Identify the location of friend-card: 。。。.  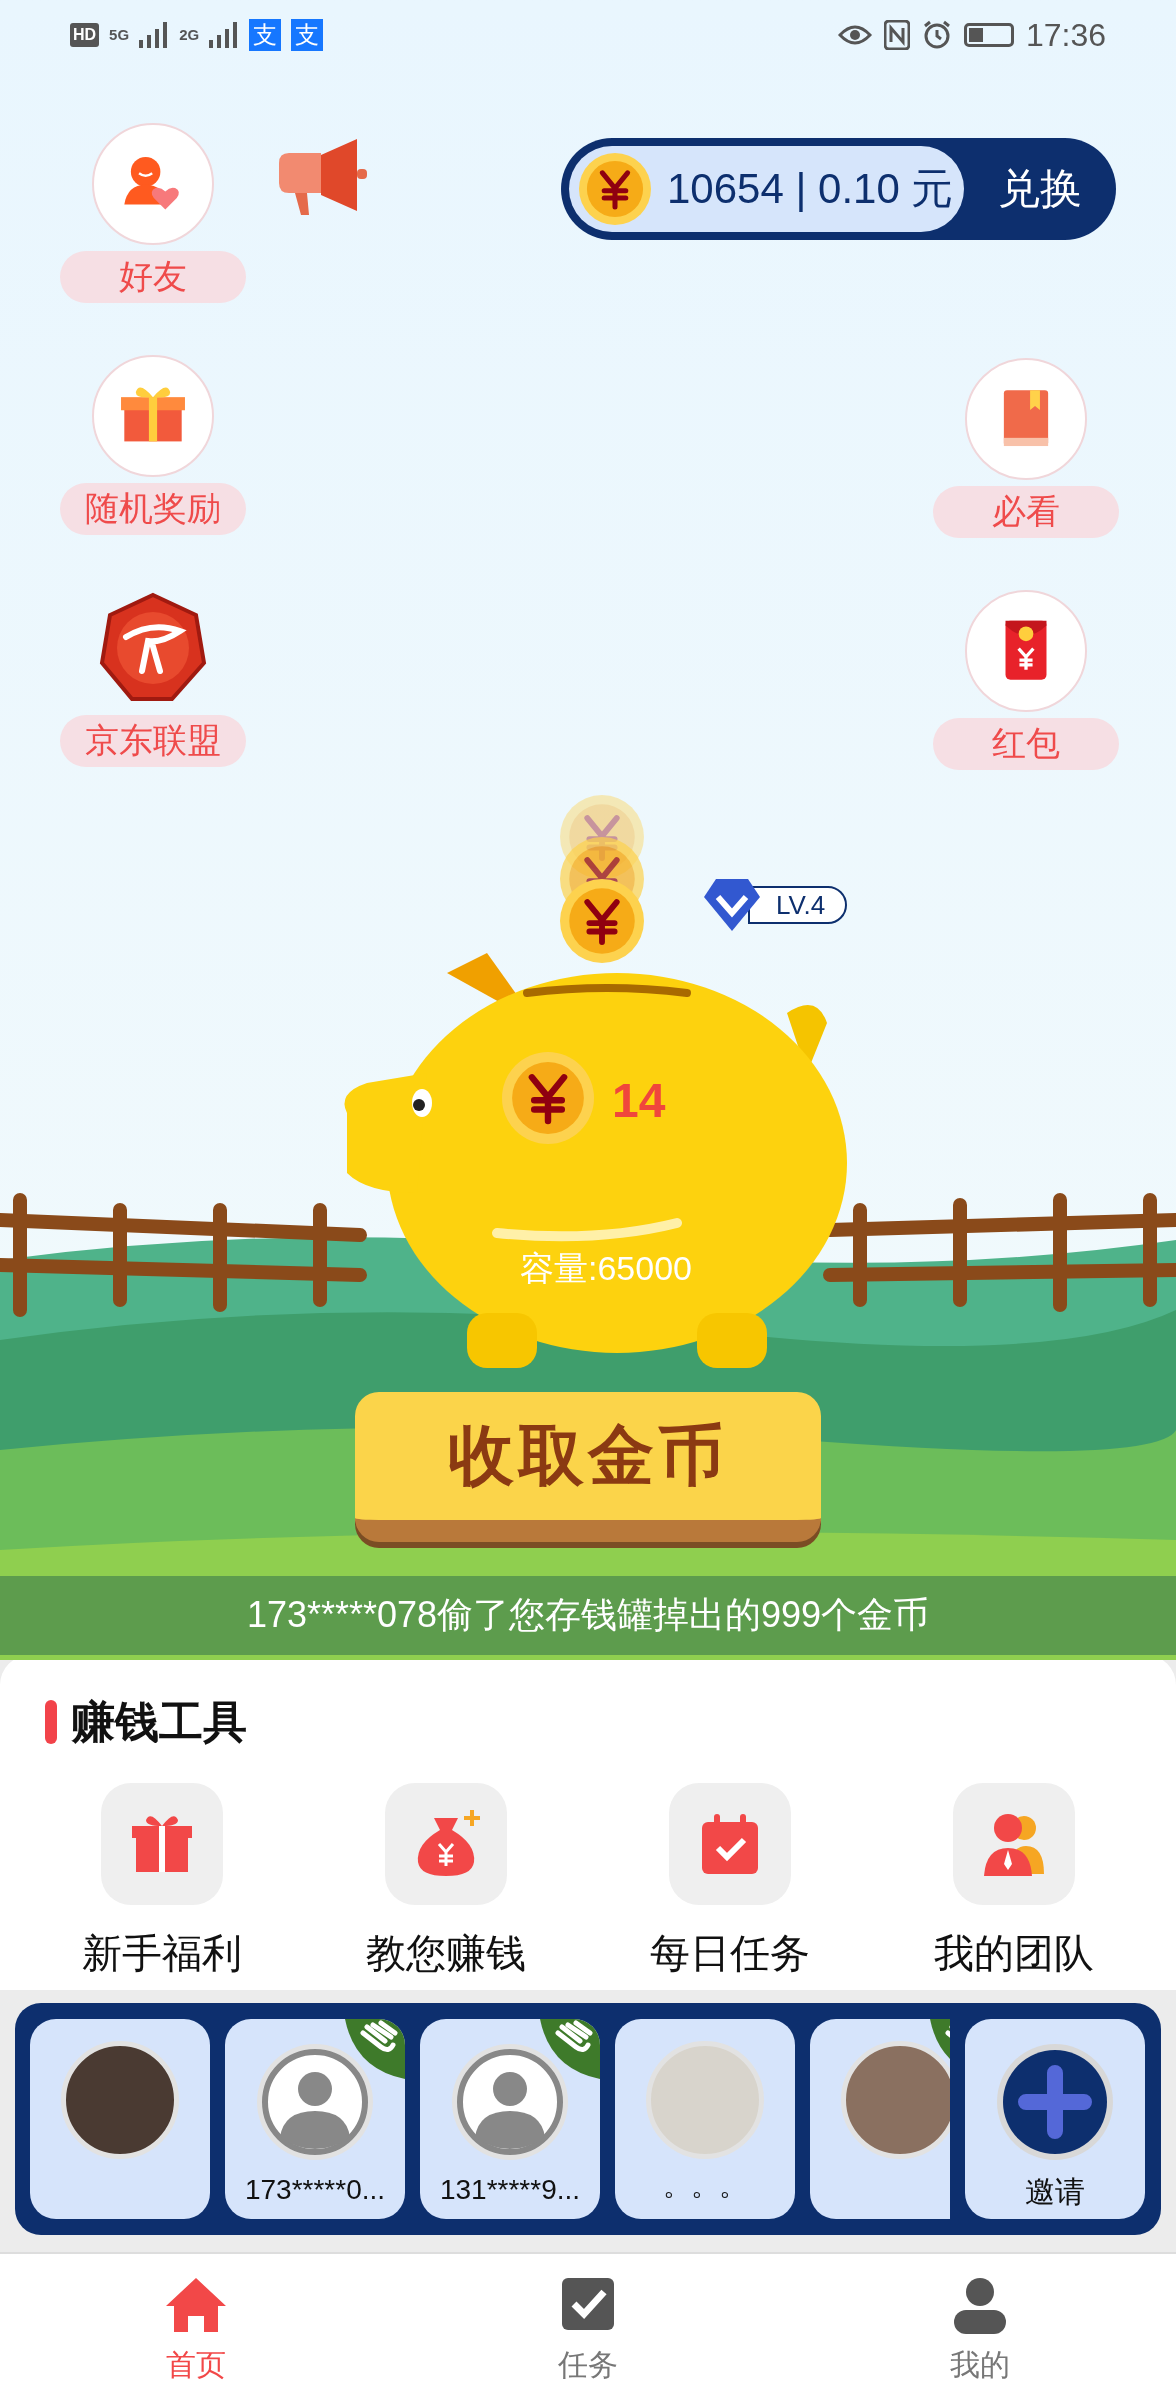
(705, 2119).